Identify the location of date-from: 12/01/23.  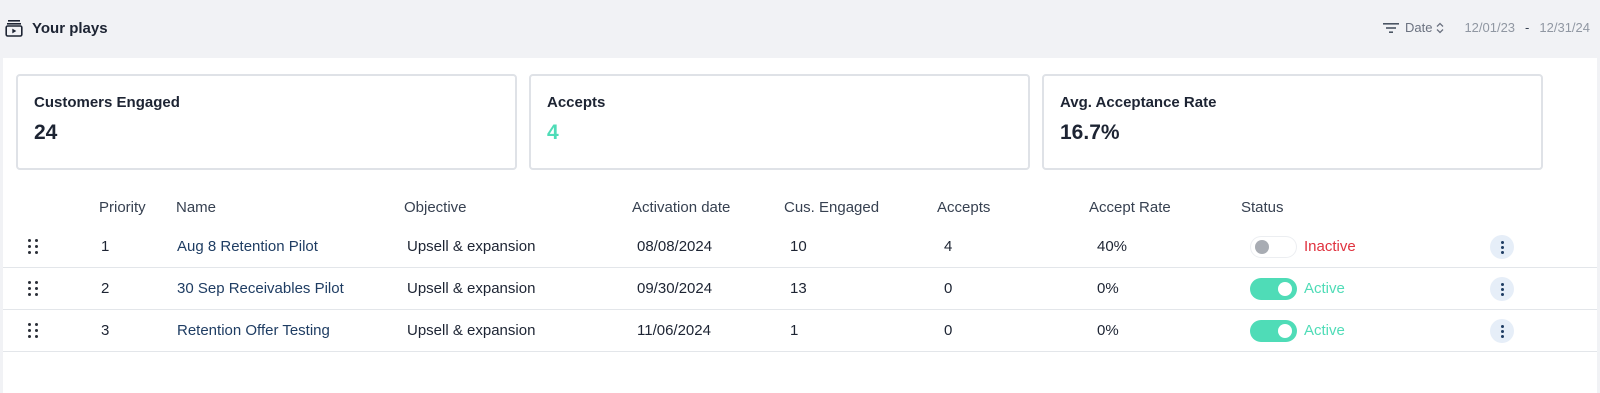
(1489, 27).